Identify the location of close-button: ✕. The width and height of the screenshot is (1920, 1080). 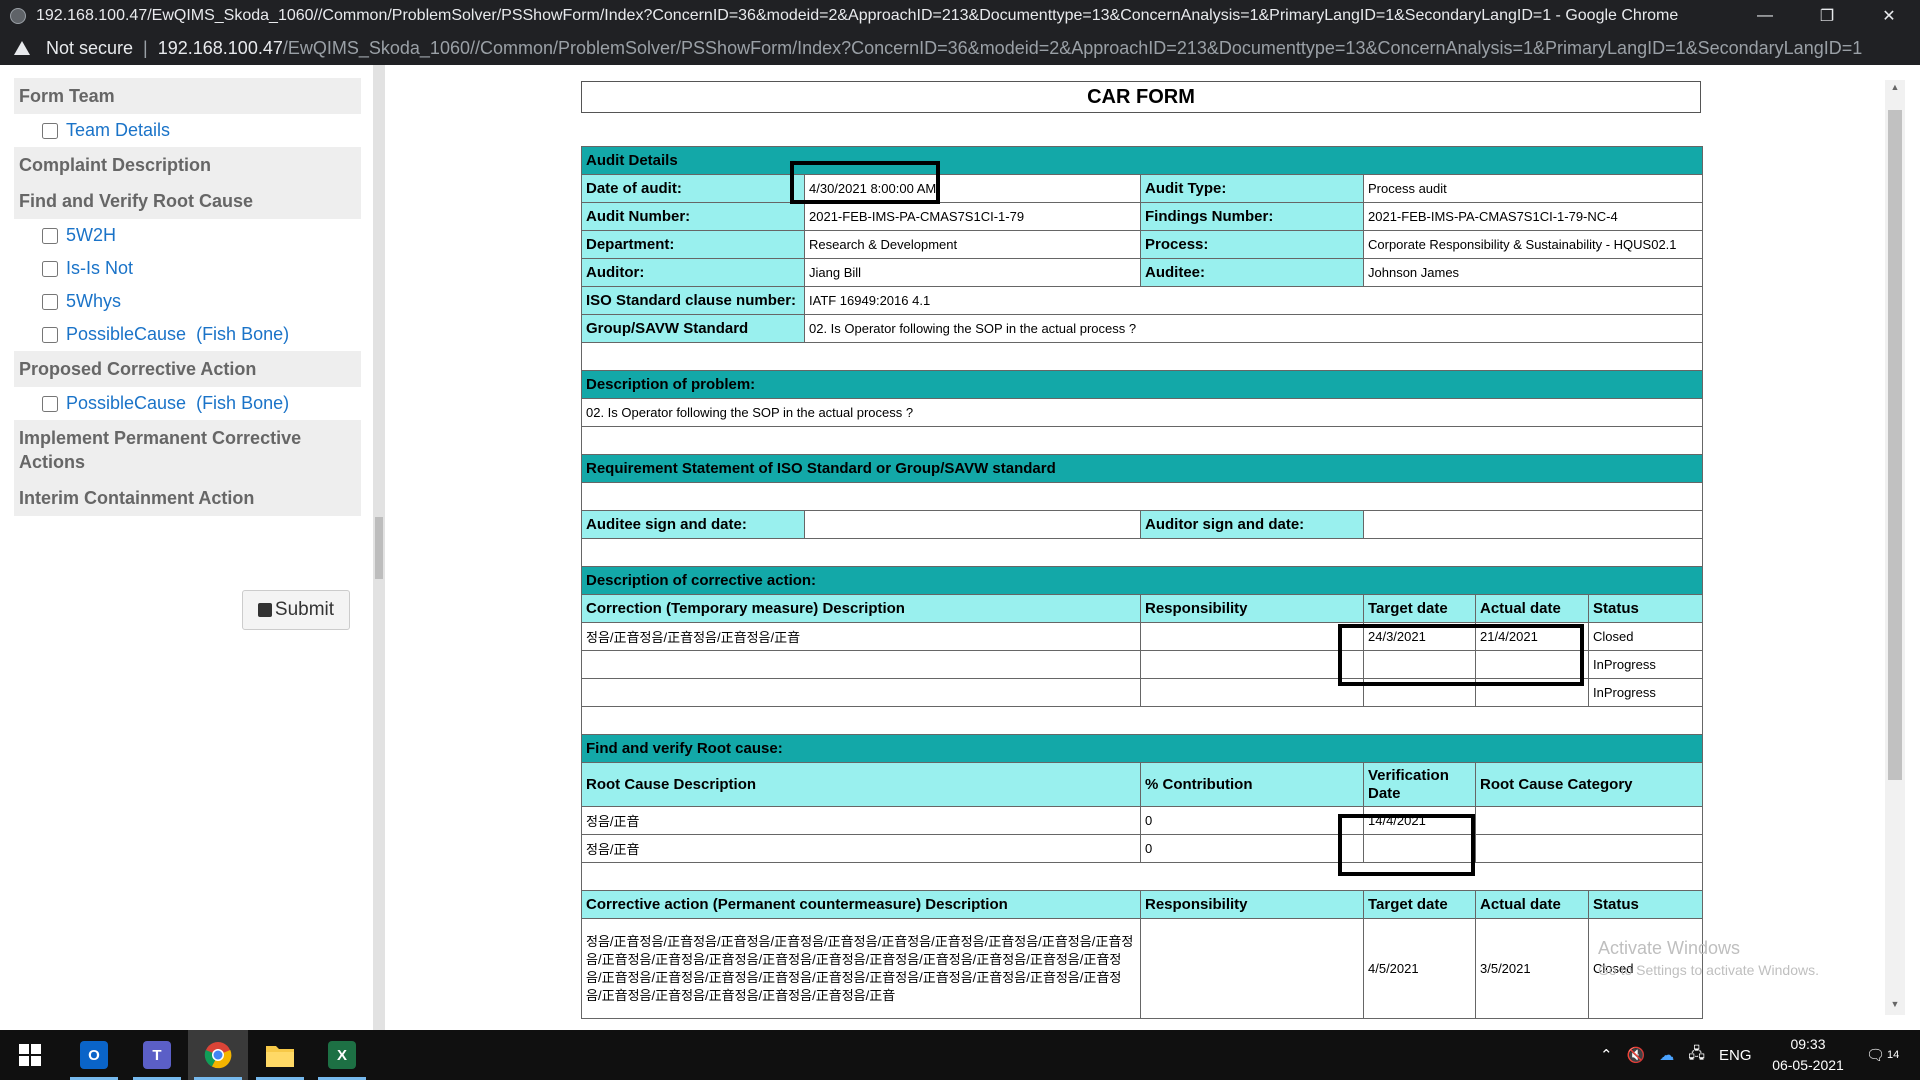
(1889, 15).